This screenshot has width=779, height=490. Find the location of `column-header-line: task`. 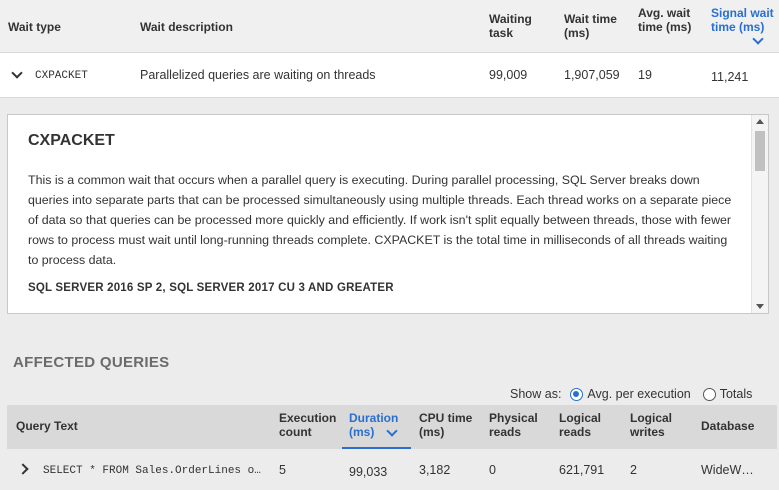

column-header-line: task is located at coordinates (501, 33).